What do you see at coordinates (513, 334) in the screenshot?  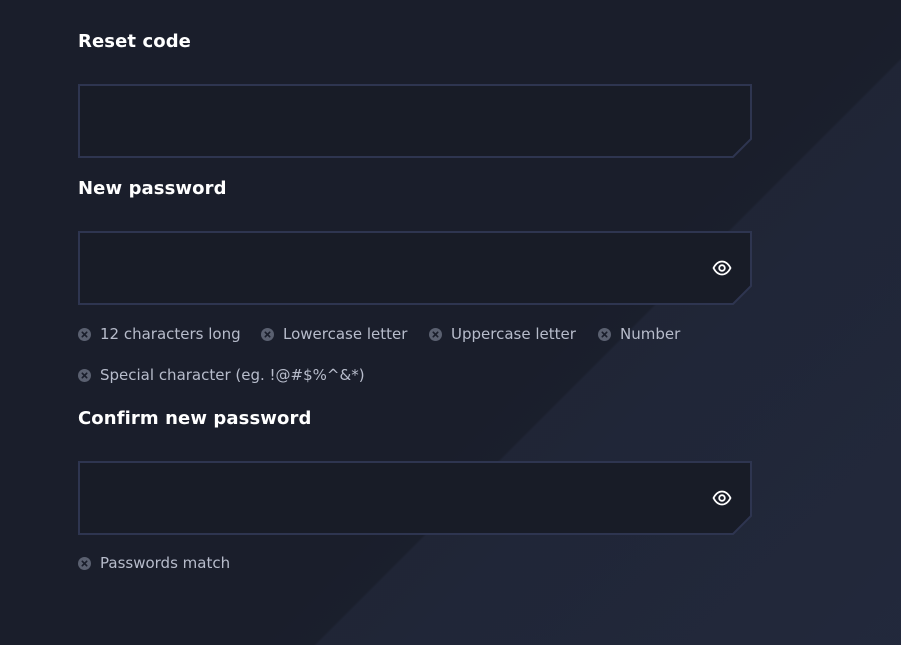 I see `requirement-label: Uppercase letter` at bounding box center [513, 334].